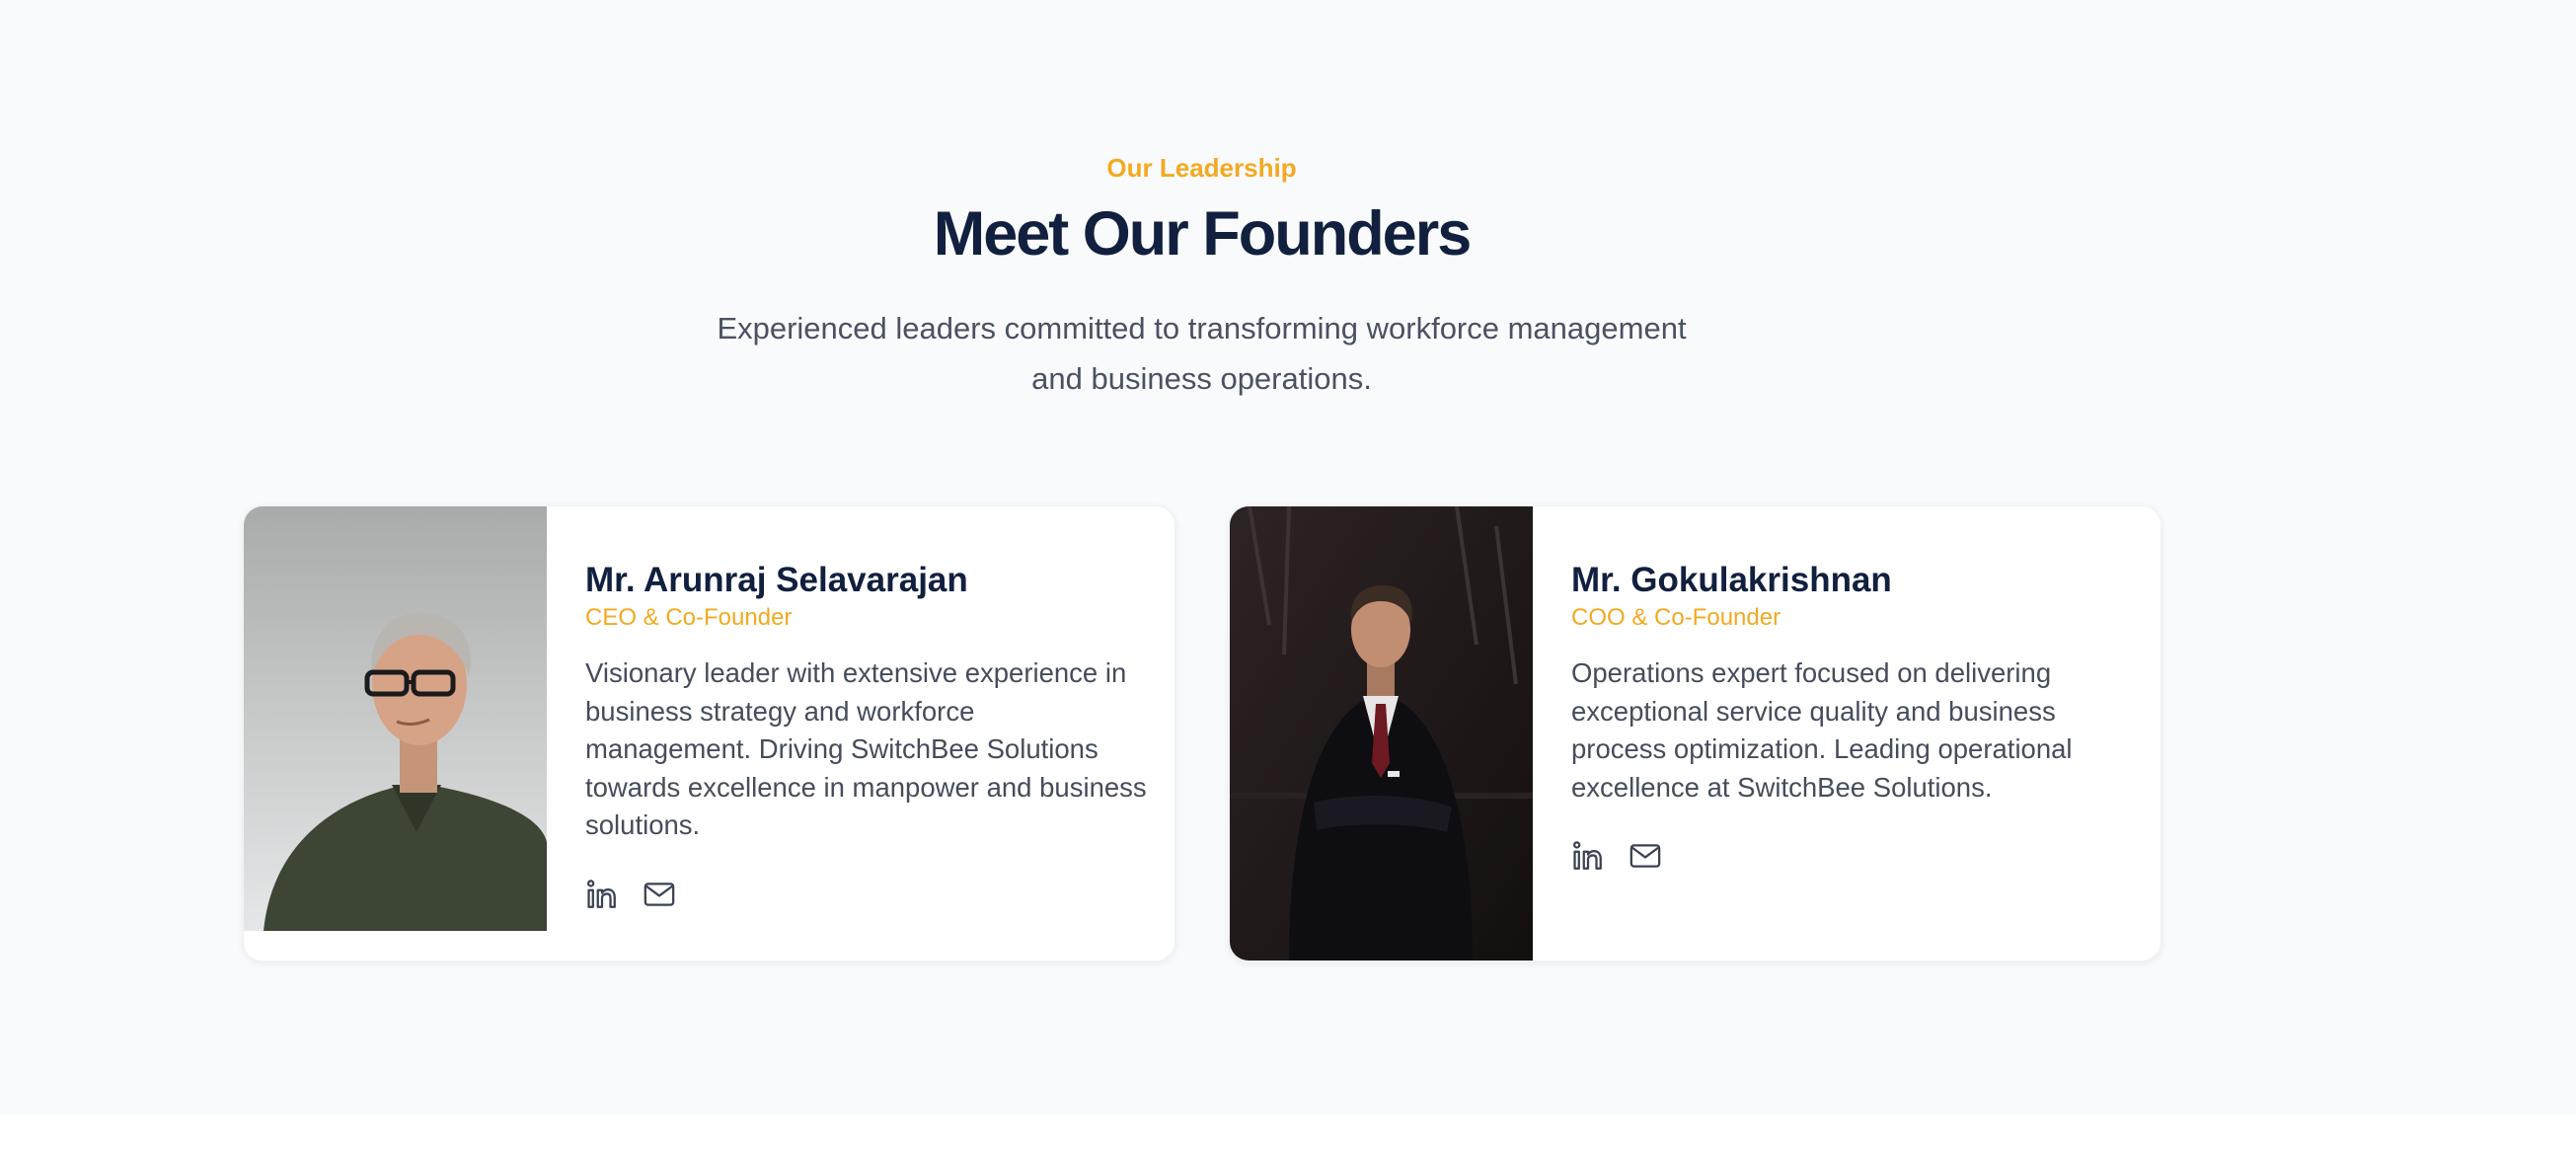 The height and width of the screenshot is (1153, 2576). Describe the element at coordinates (776, 580) in the screenshot. I see `founder-name: Mr. Arunraj Selavarajan` at that location.